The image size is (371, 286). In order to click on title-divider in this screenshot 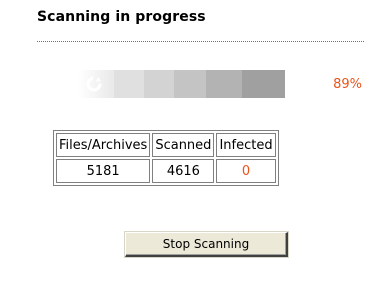, I will do `click(200, 41)`.